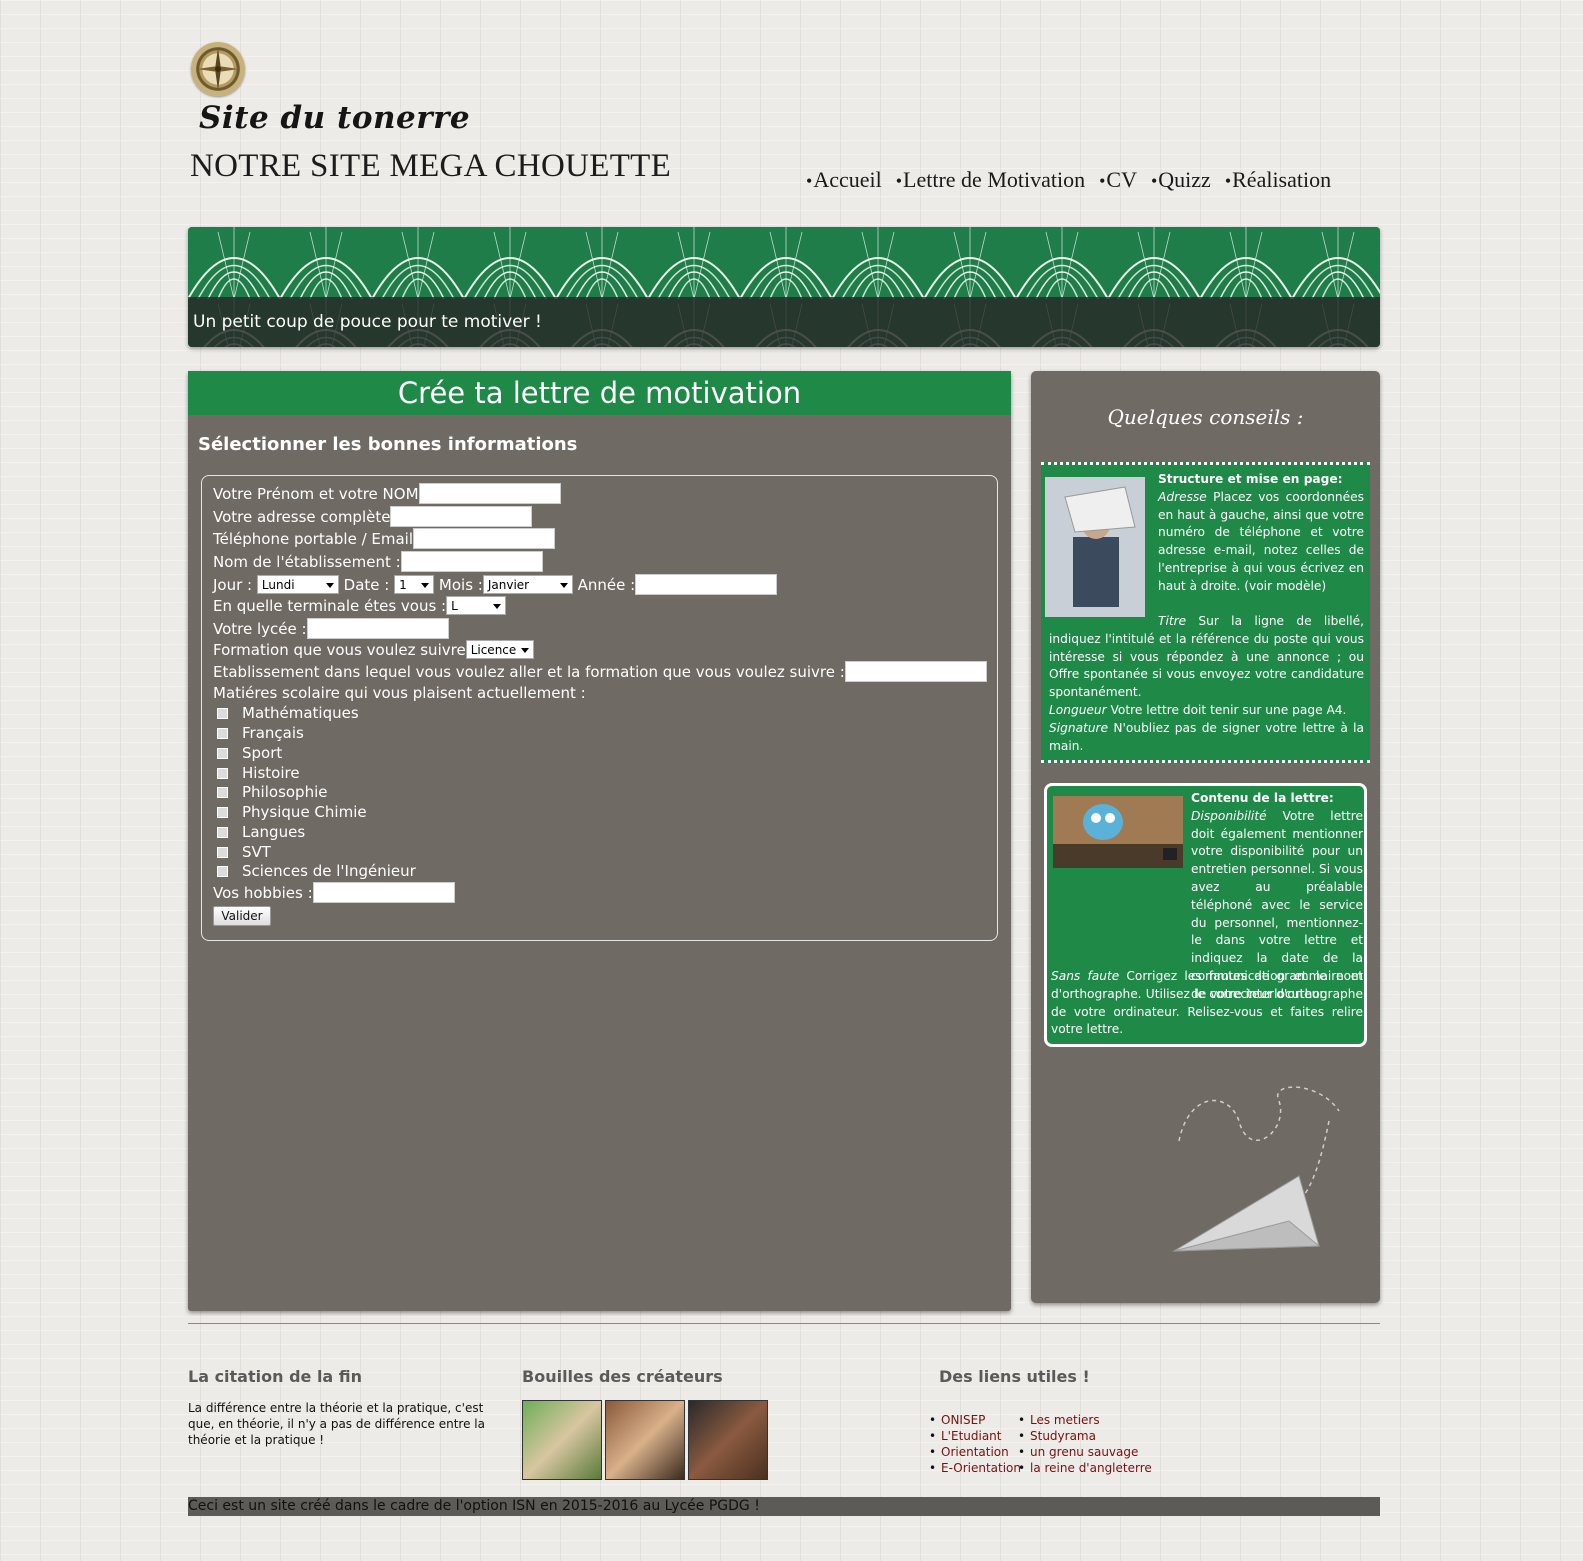 This screenshot has height=1561, width=1583. What do you see at coordinates (233, 584) in the screenshot?
I see `day-label: Jour :` at bounding box center [233, 584].